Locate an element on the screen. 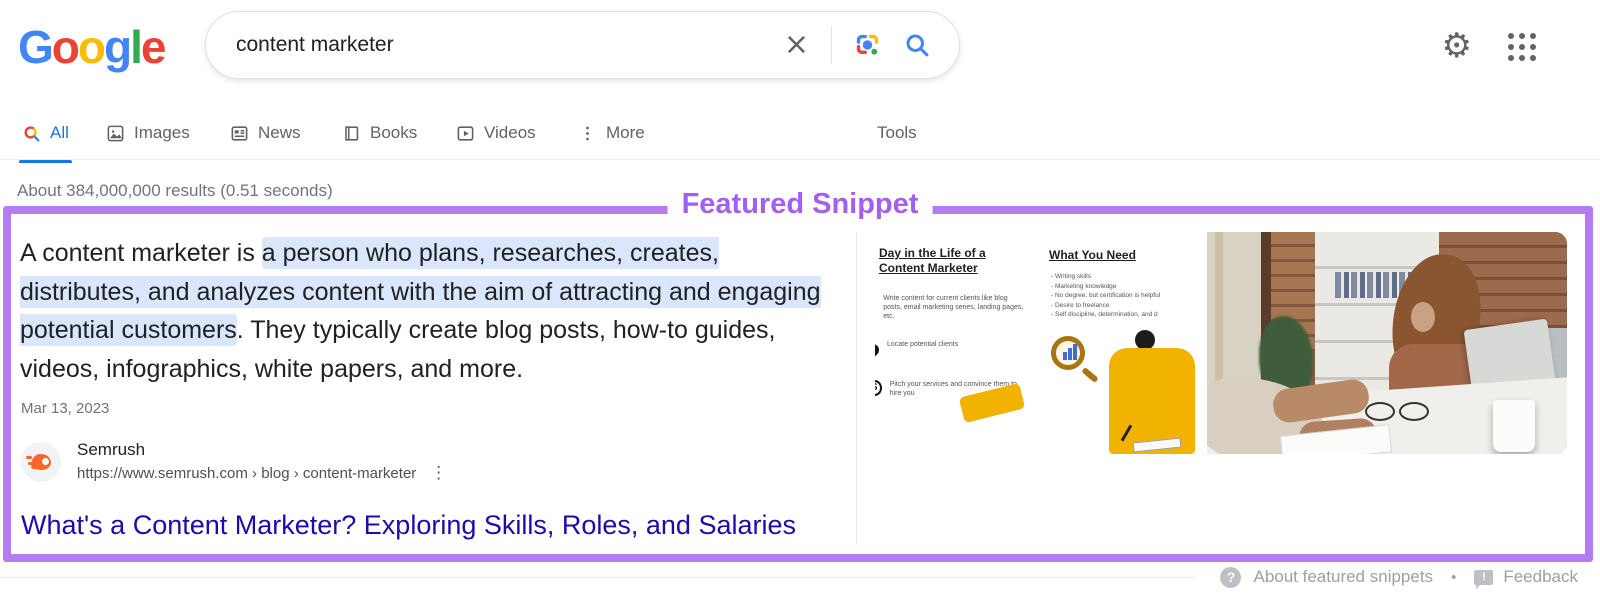  google-lens-icon is located at coordinates (867, 45).